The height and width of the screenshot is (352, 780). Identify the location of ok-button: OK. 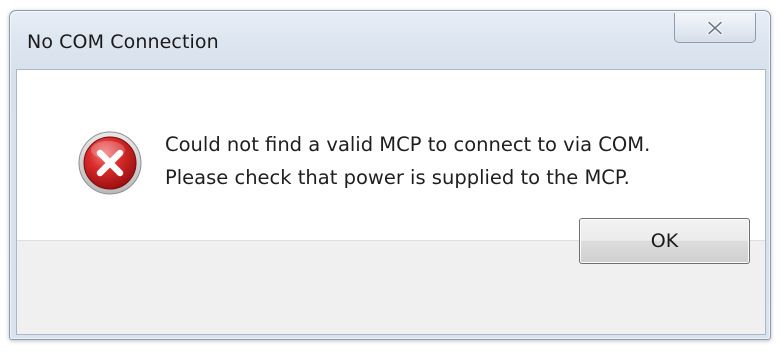
(664, 241).